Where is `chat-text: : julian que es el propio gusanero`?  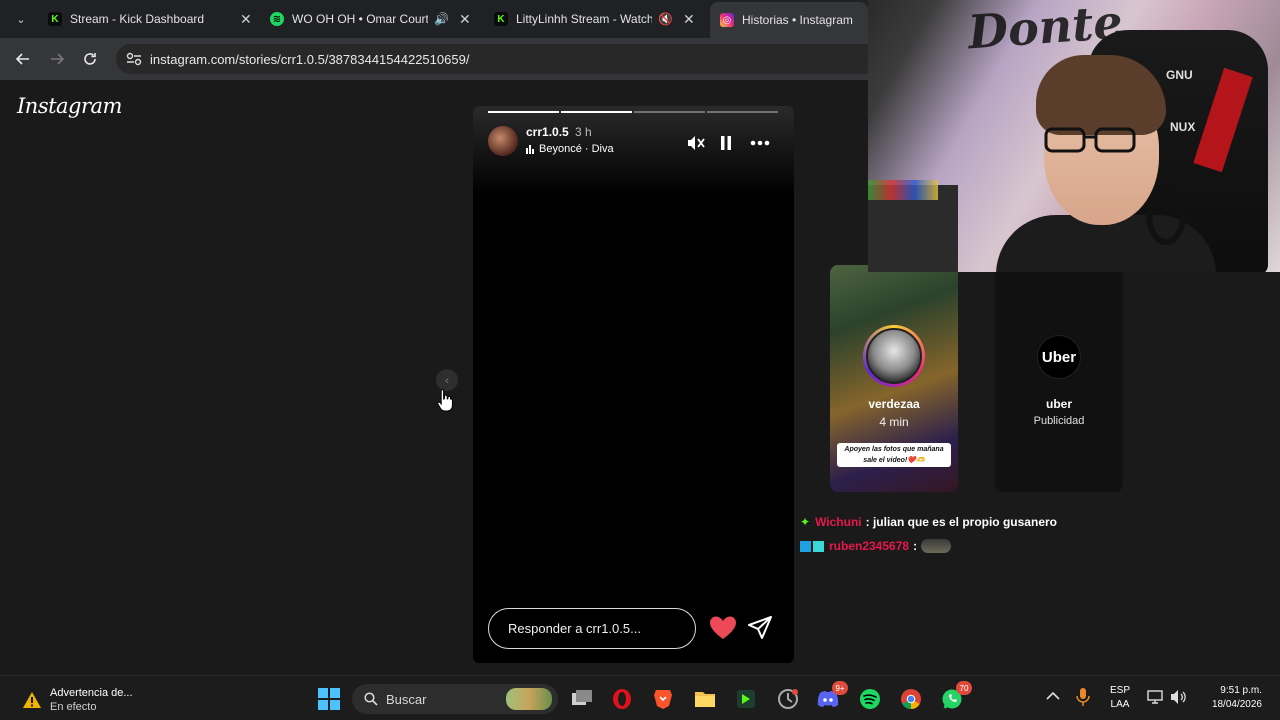 chat-text: : julian que es el propio gusanero is located at coordinates (961, 522).